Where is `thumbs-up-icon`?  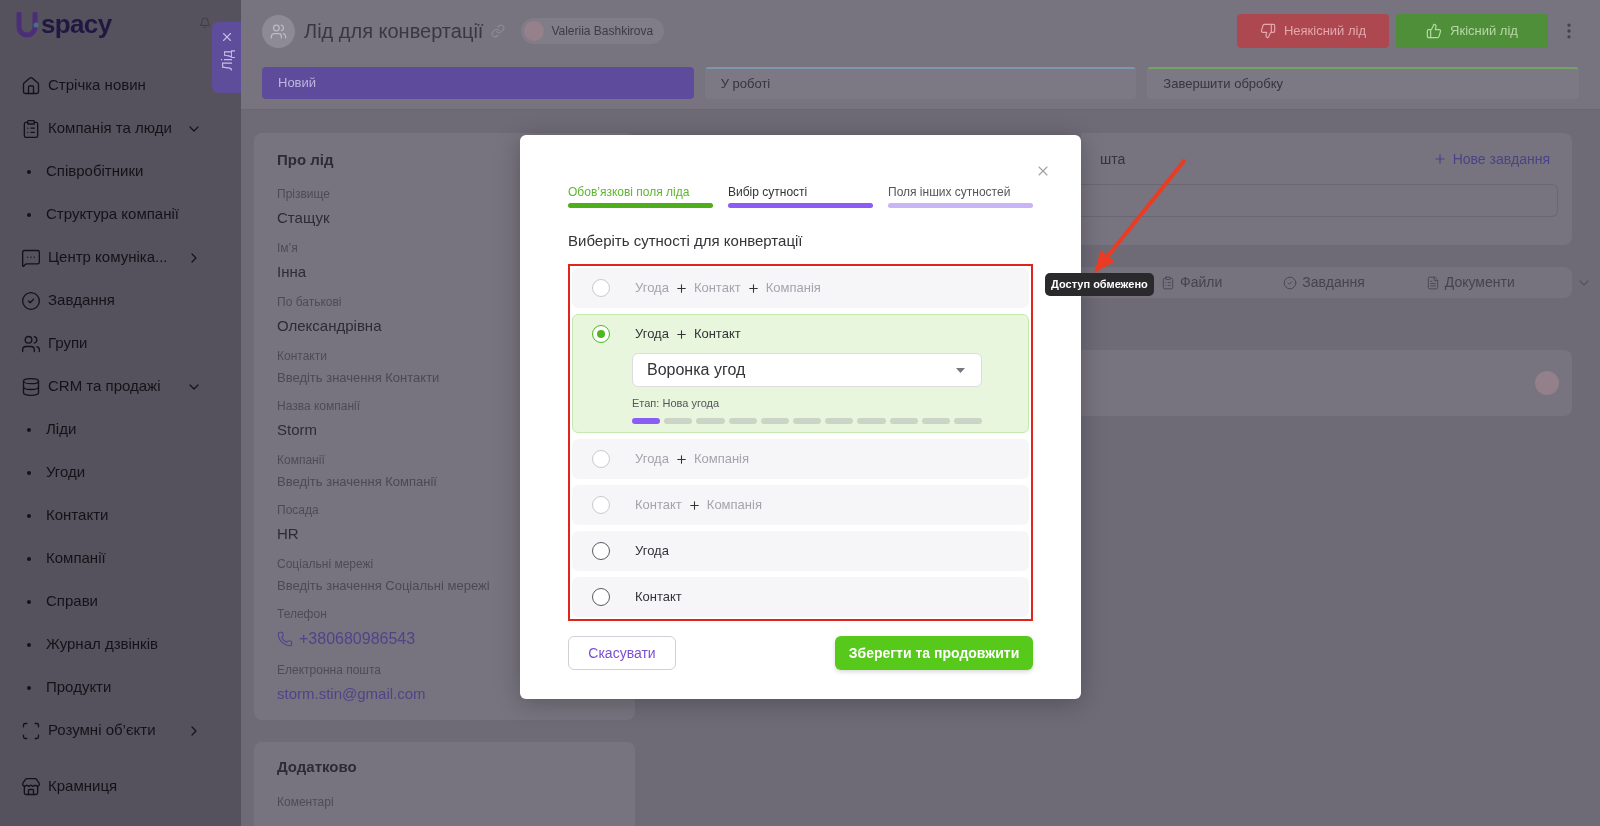
thumbs-up-icon is located at coordinates (1434, 31).